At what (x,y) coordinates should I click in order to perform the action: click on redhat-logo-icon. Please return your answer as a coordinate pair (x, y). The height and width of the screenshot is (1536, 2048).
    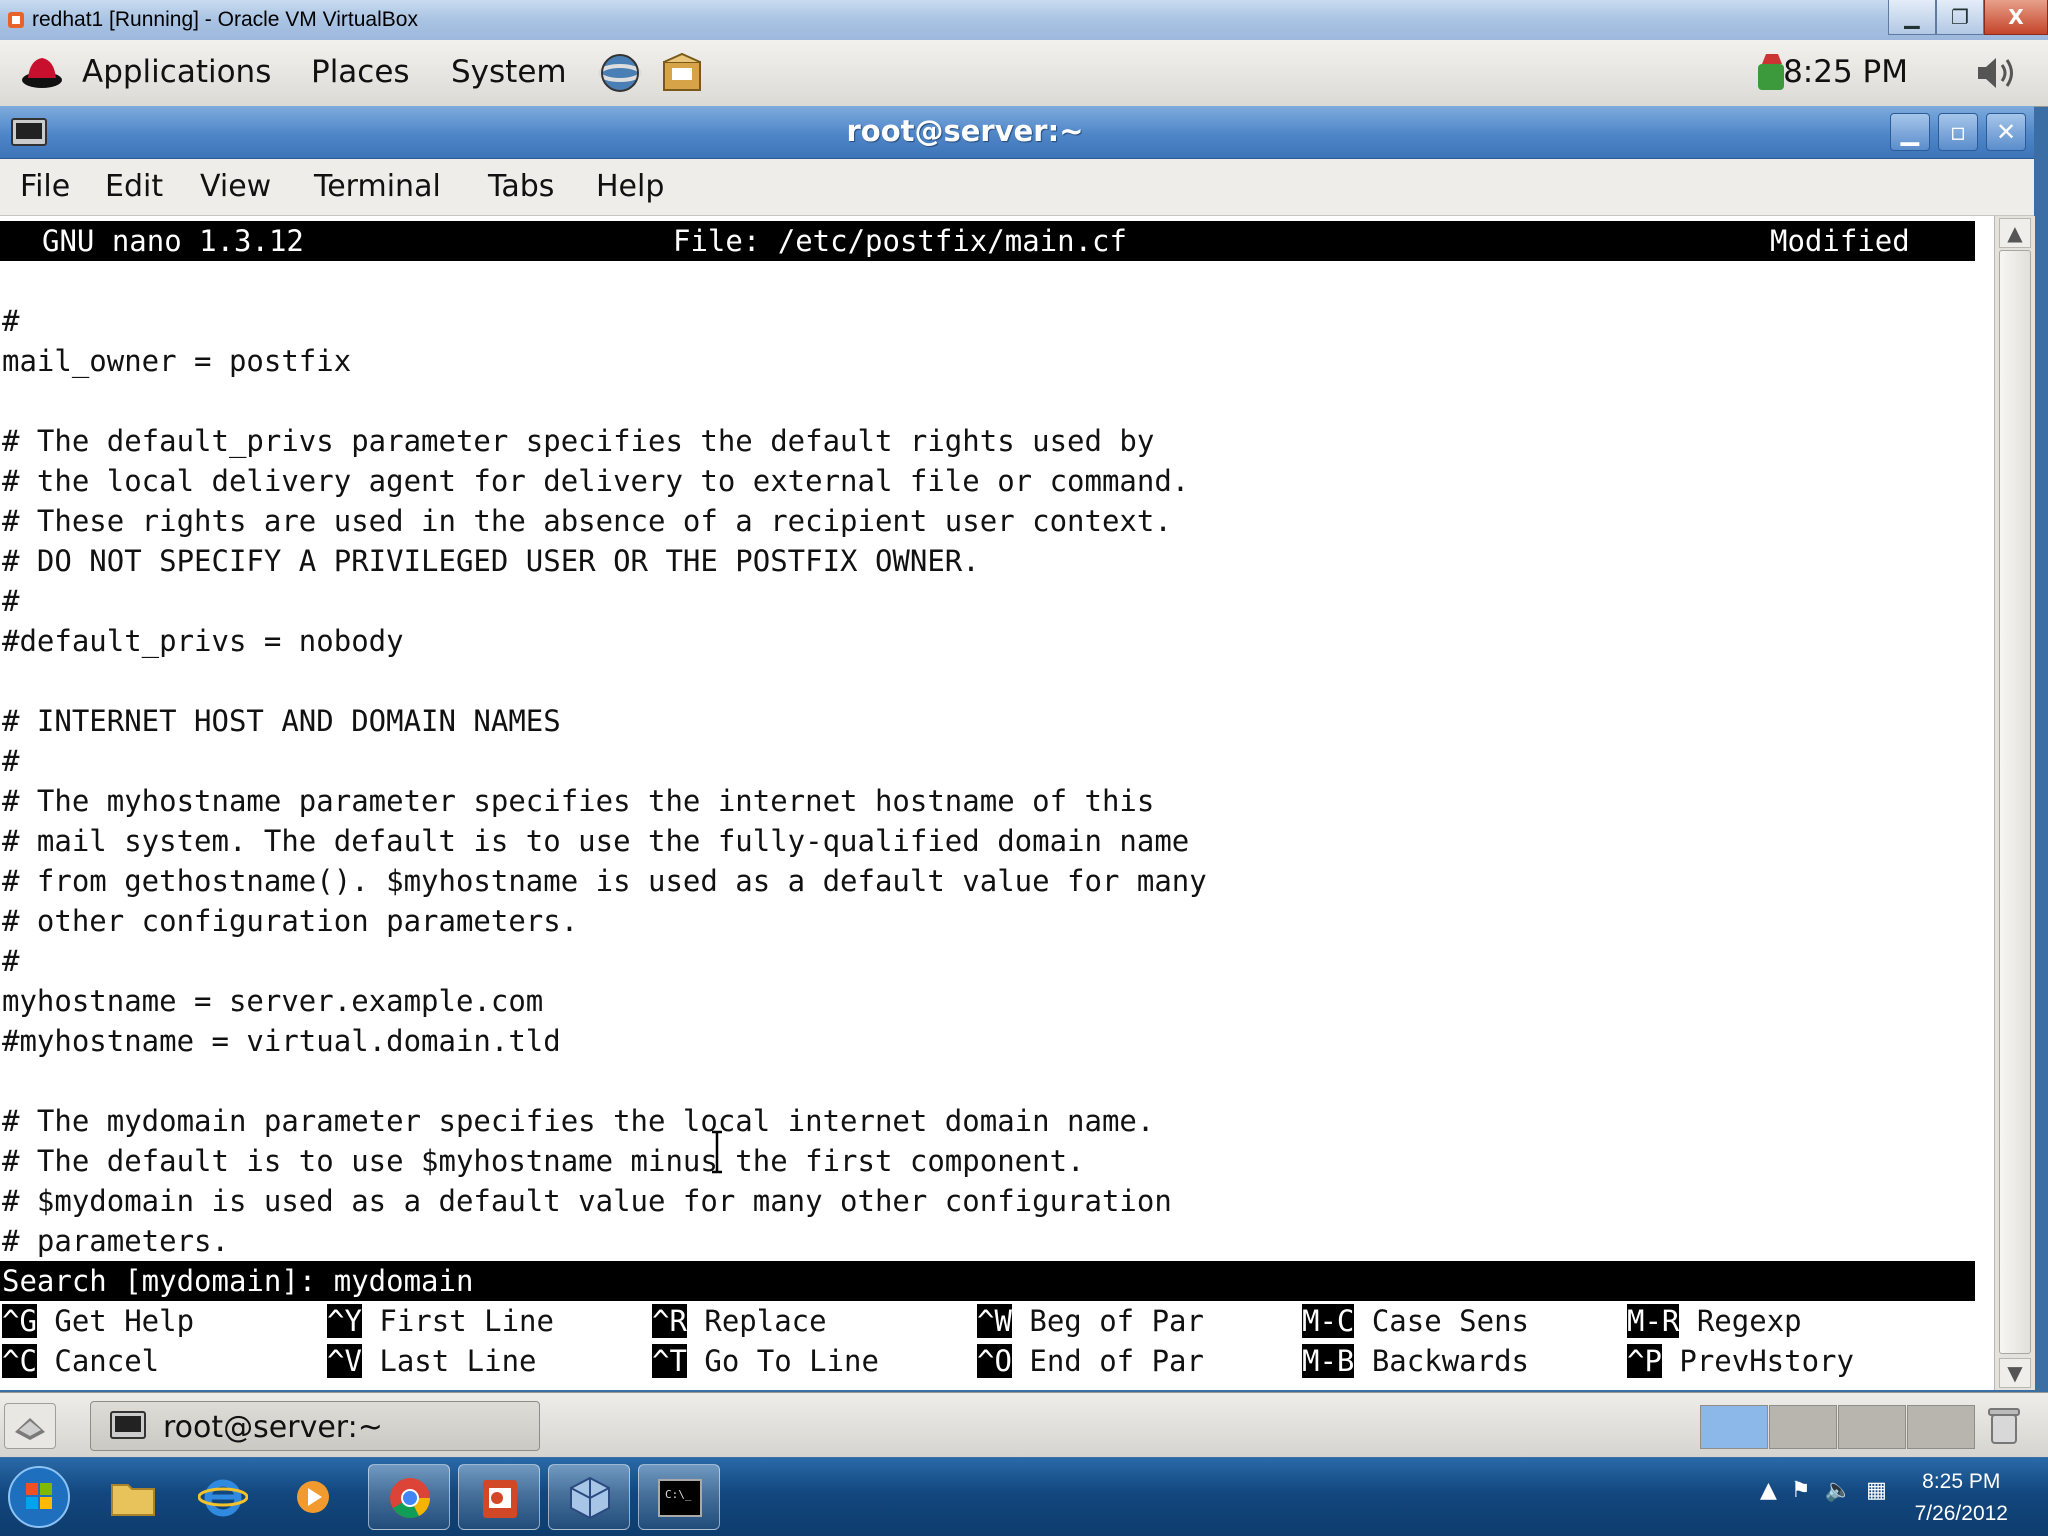
    Looking at the image, I should click on (42, 73).